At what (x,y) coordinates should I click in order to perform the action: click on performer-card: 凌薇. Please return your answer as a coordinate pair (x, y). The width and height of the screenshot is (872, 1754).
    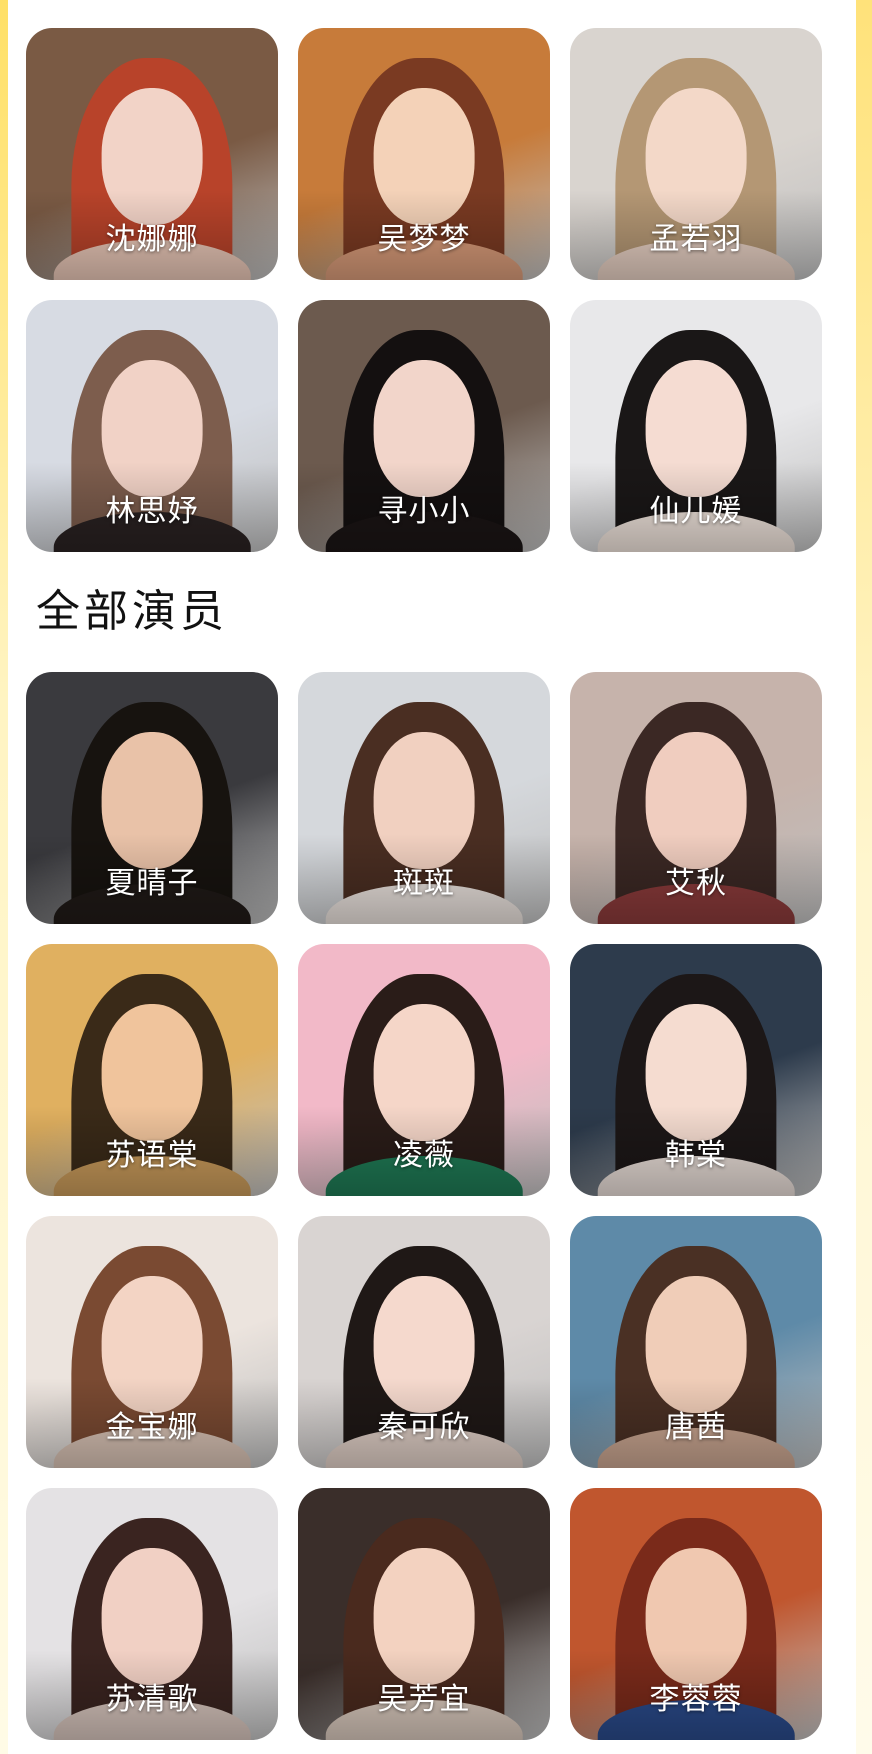
    Looking at the image, I should click on (424, 1070).